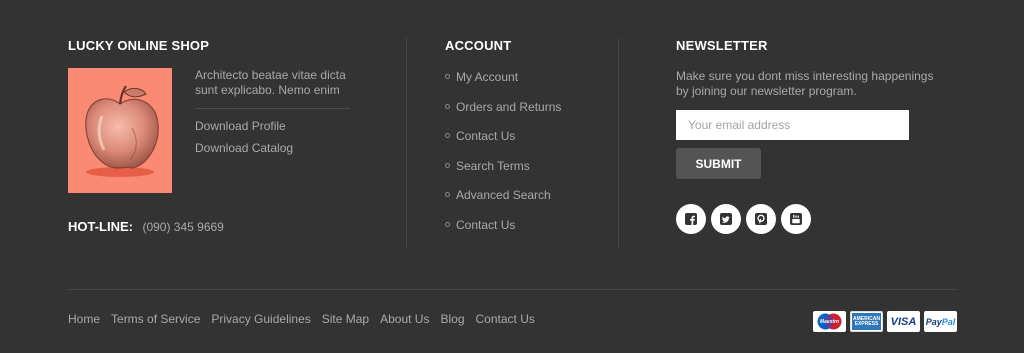 The image size is (1024, 353). I want to click on maestro-label: Maestro, so click(829, 322).